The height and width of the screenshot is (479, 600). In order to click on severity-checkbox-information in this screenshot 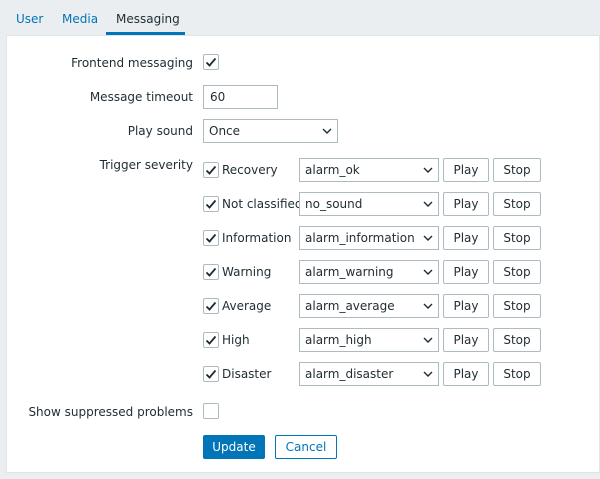, I will do `click(211, 238)`.